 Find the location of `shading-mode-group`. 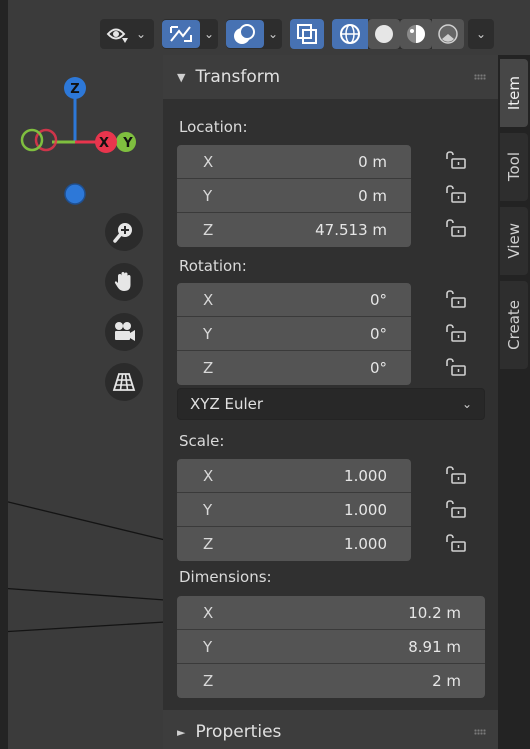

shading-mode-group is located at coordinates (398, 34).